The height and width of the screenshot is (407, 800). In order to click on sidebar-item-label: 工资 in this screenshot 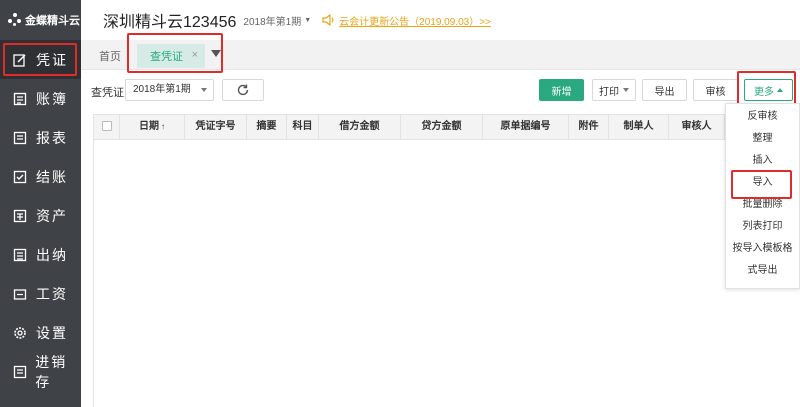, I will do `click(52, 293)`.